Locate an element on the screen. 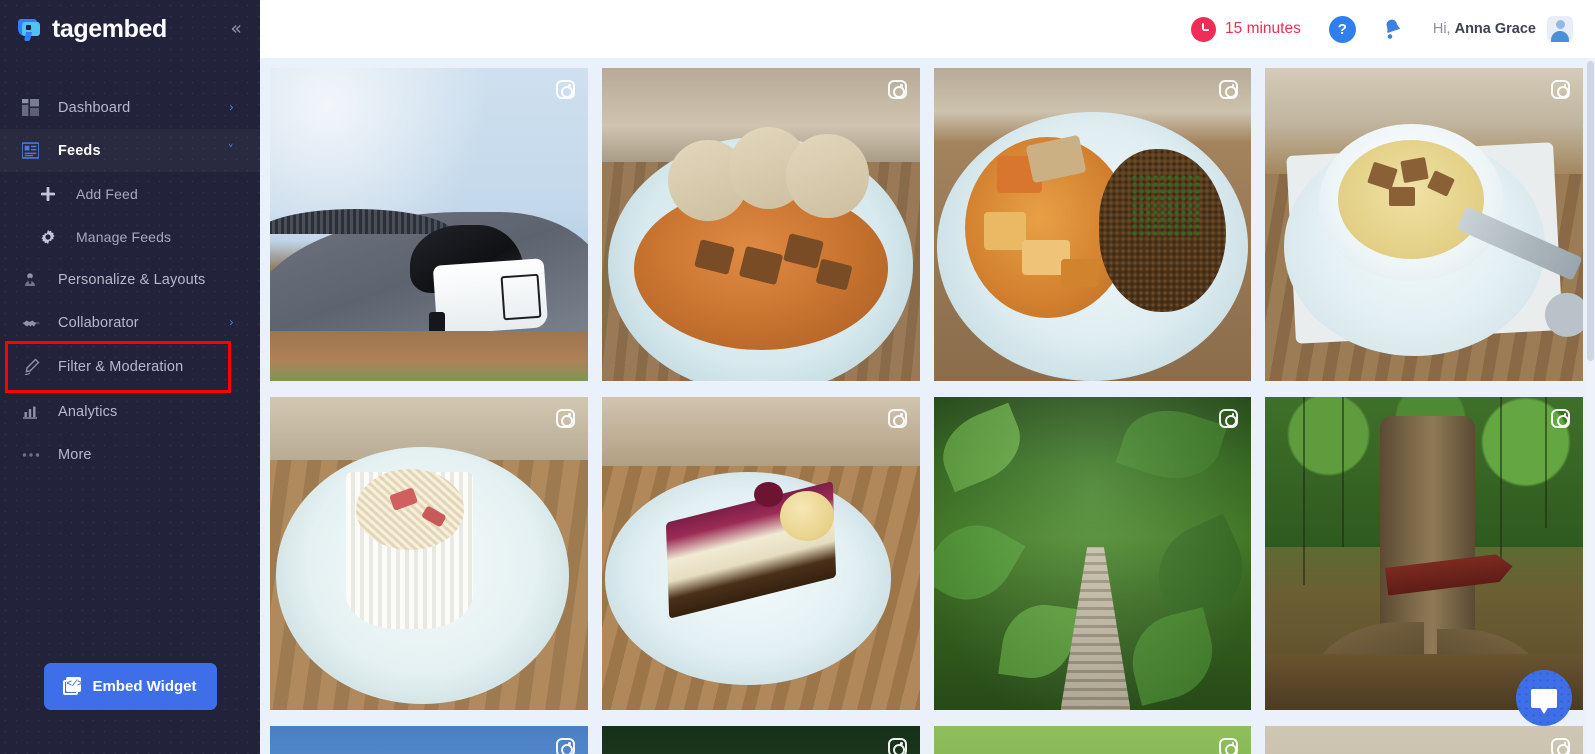 Image resolution: width=1595 pixels, height=754 pixels. greeting-prefix: Hi, is located at coordinates (1443, 29).